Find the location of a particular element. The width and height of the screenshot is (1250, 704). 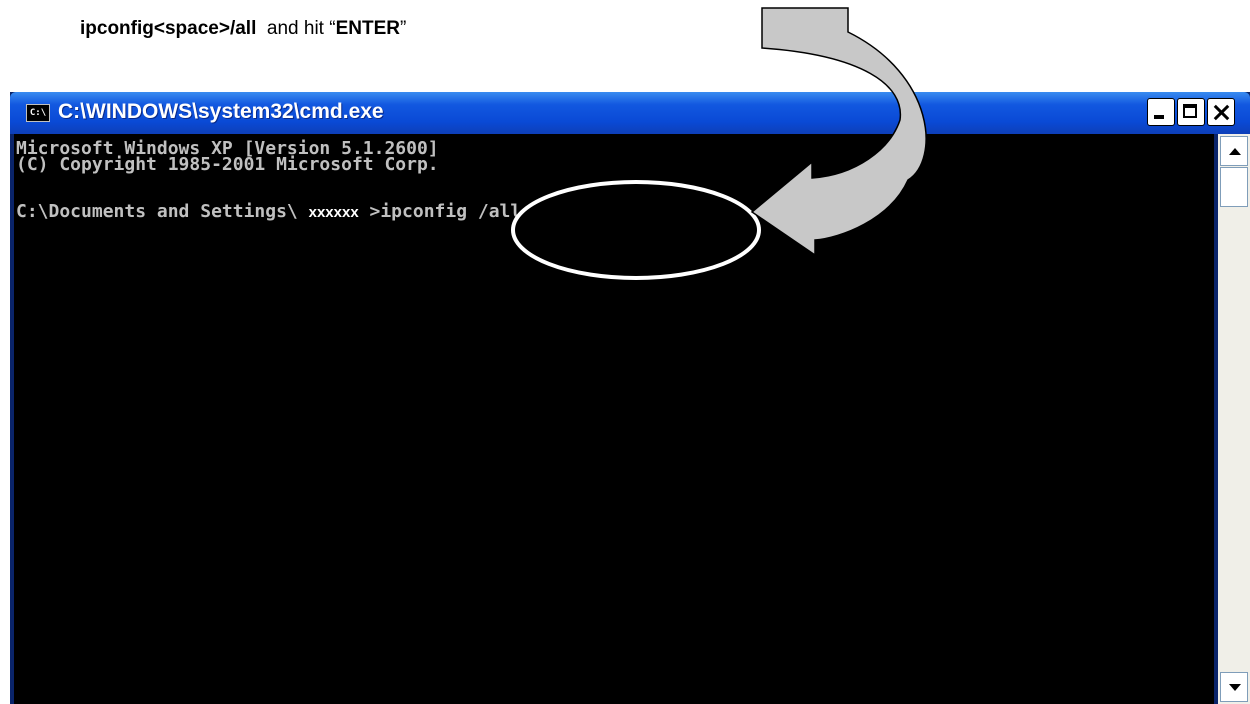

highlight-ellipse is located at coordinates (636, 230).